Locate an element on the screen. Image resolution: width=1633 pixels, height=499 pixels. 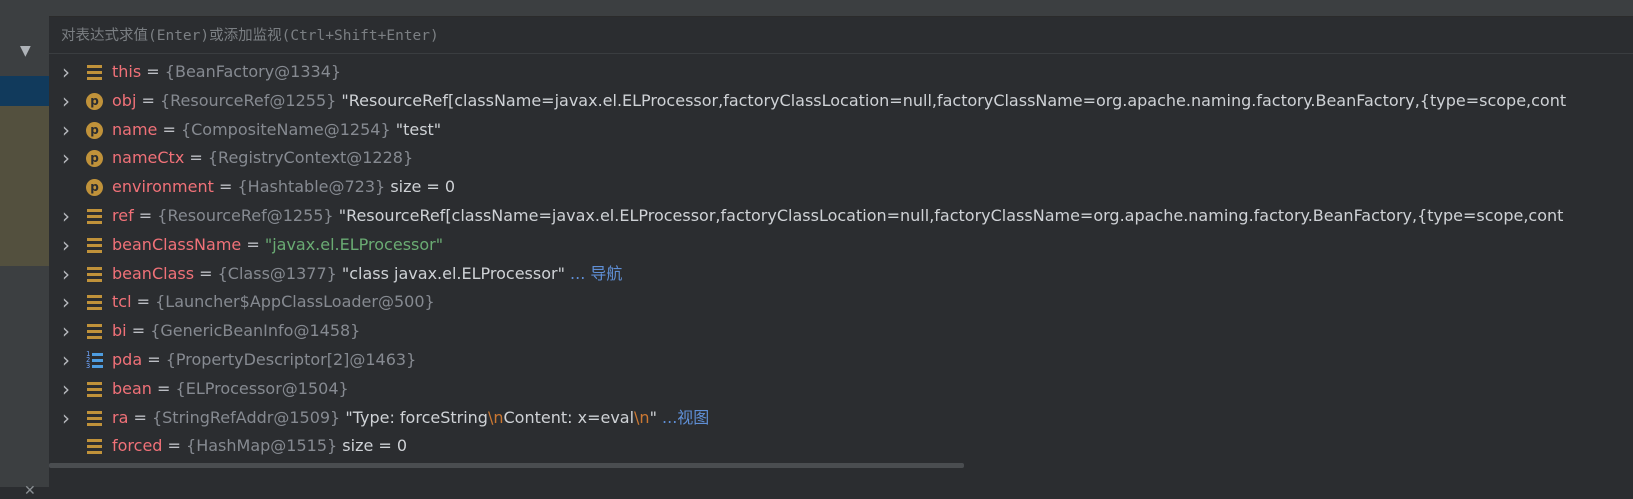
variable-type: {ELProcessor@1504} is located at coordinates (262, 388).